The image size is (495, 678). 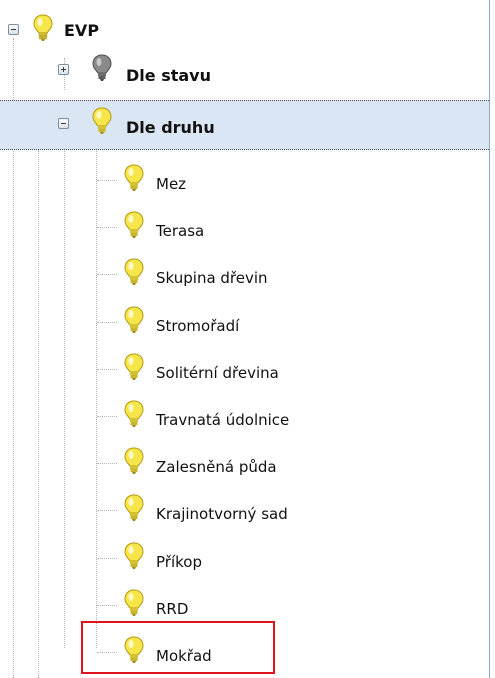 What do you see at coordinates (180, 231) in the screenshot?
I see `tree-leaf-label: Terasa` at bounding box center [180, 231].